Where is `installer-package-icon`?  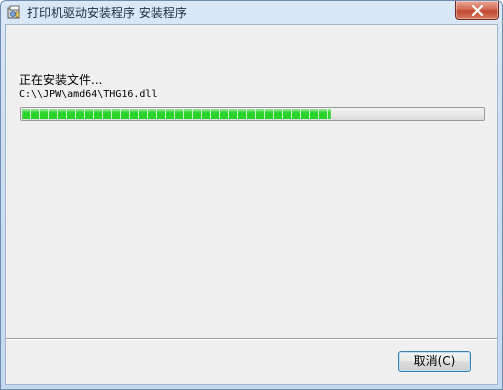 installer-package-icon is located at coordinates (14, 12).